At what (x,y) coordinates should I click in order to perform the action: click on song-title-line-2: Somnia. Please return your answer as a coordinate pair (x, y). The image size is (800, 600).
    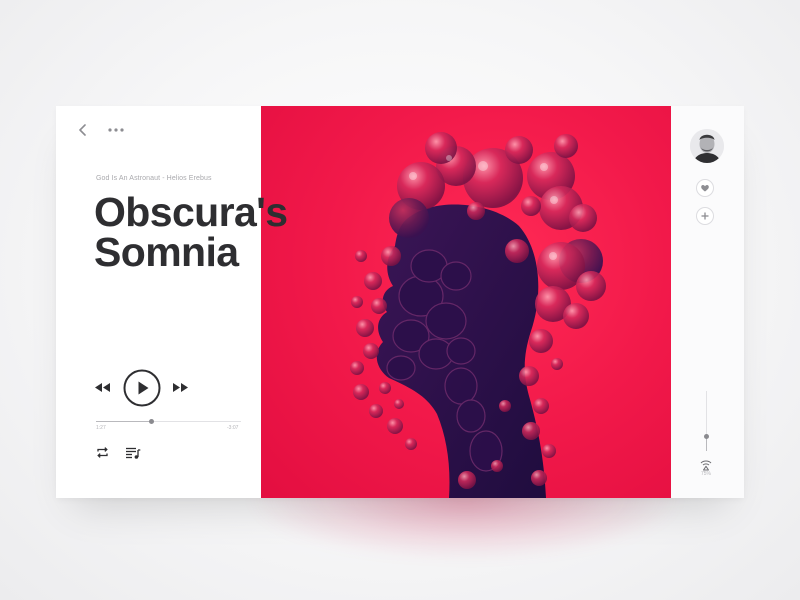
    Looking at the image, I should click on (166, 252).